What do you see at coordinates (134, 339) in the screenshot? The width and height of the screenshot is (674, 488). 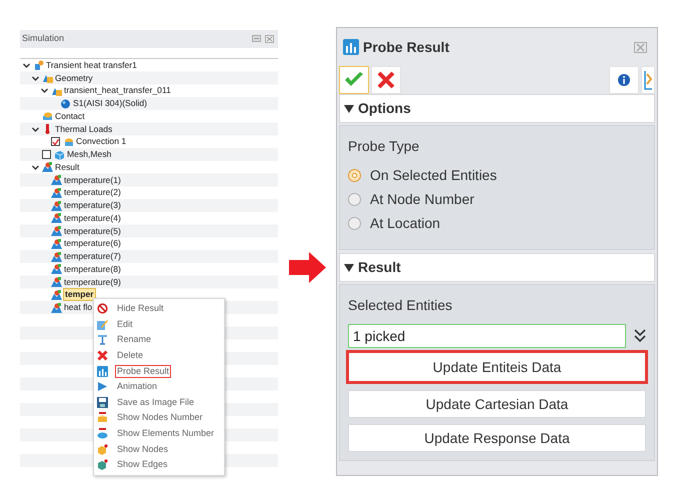 I see `menu-item: Rename` at bounding box center [134, 339].